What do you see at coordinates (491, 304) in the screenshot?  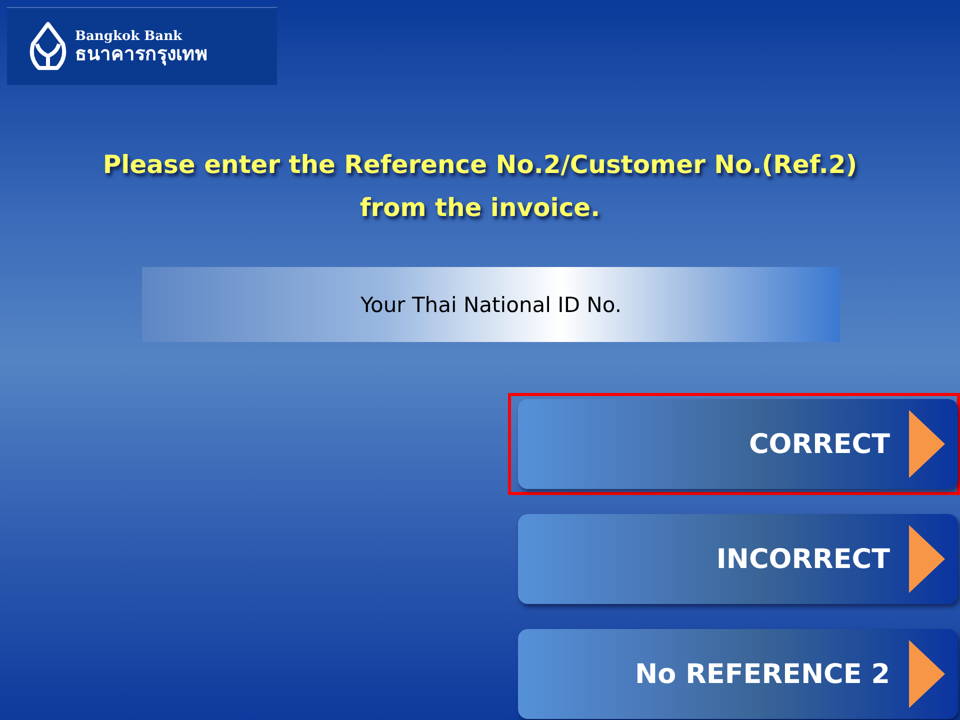 I see `reference-field: Your Thai National ID No.` at bounding box center [491, 304].